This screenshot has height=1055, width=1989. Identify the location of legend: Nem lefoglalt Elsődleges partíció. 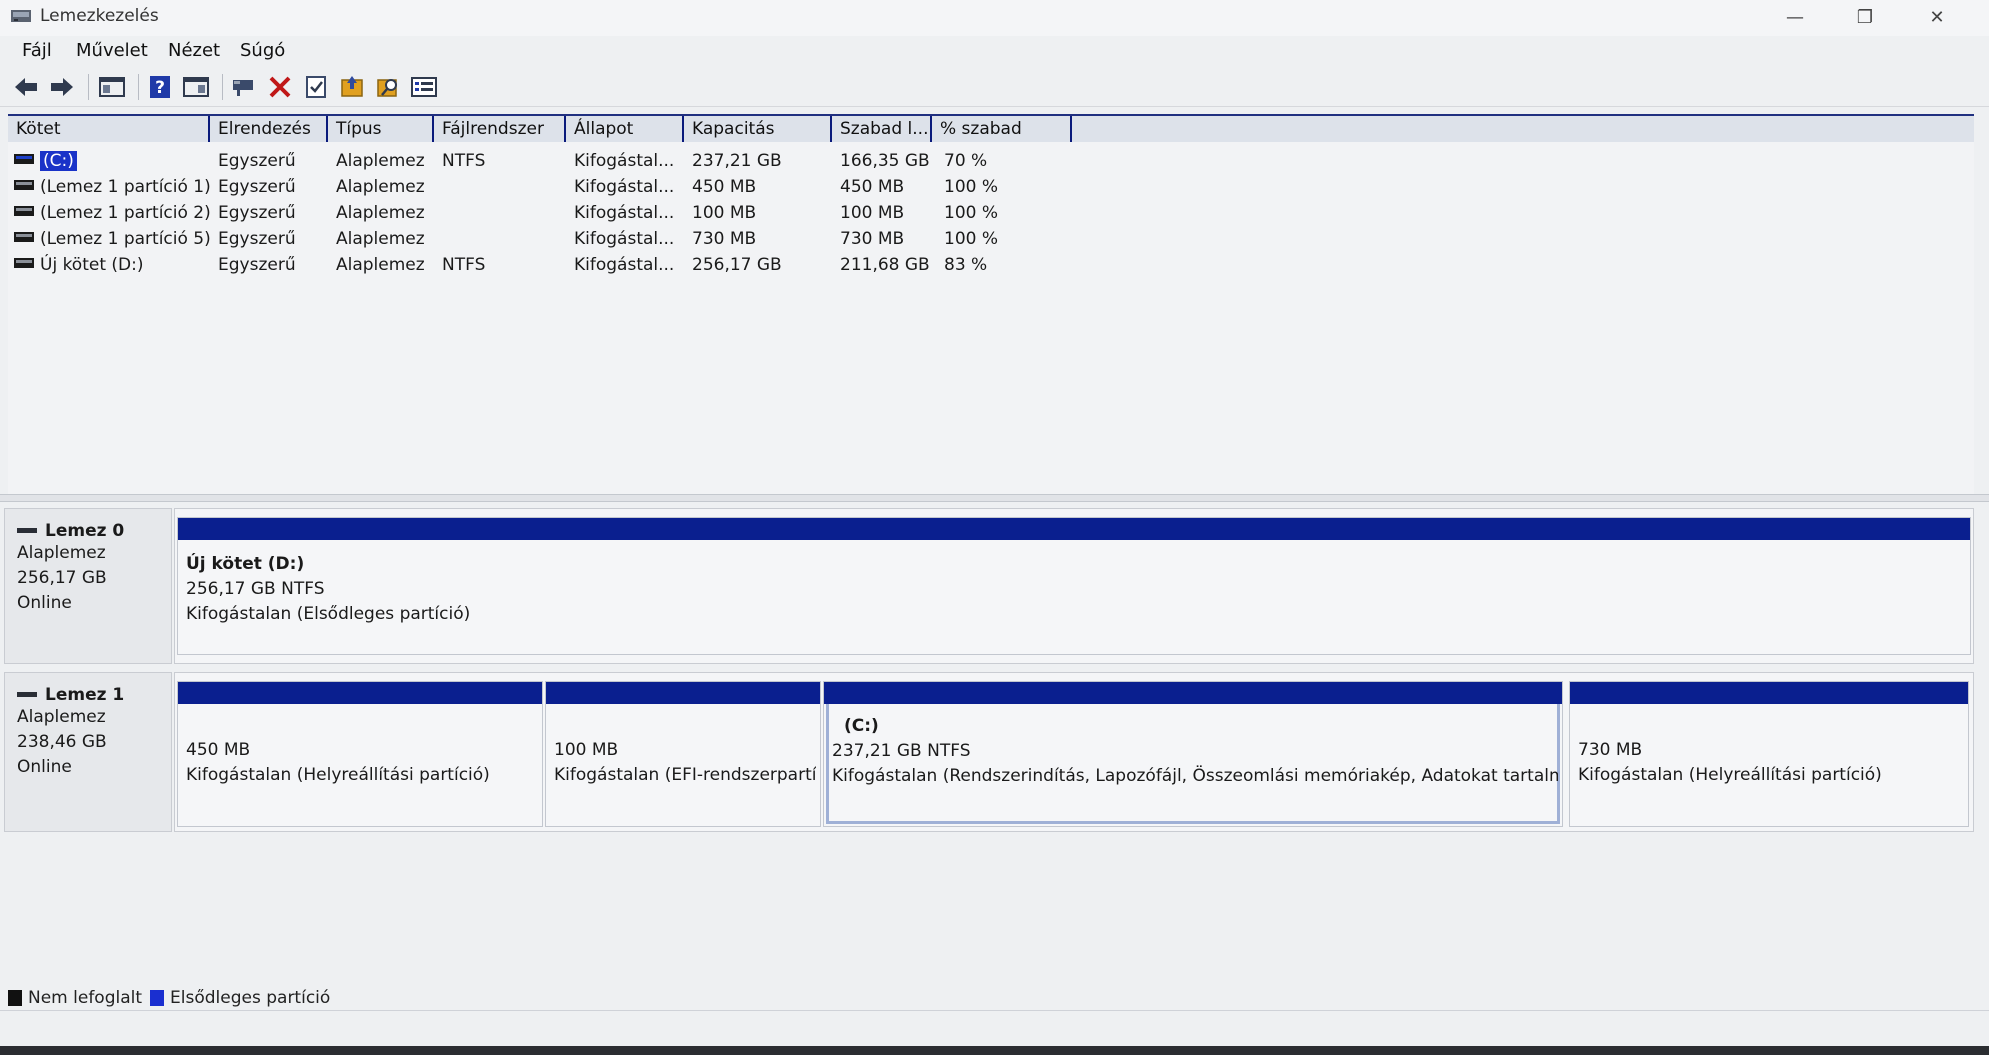
(169, 998).